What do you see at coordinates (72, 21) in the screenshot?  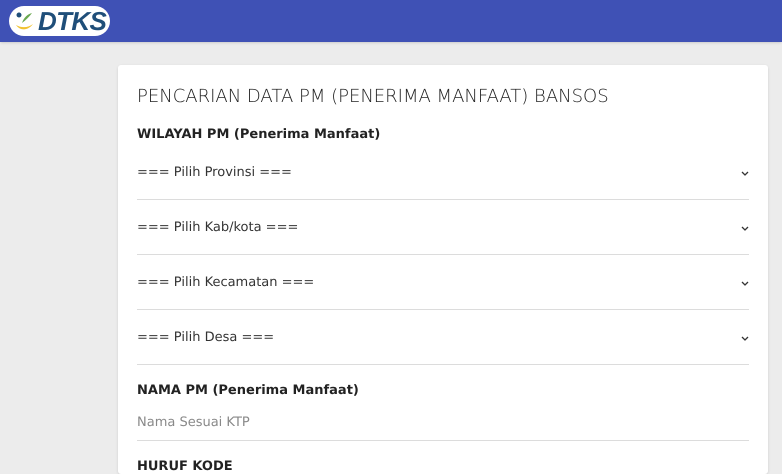 I see `logo-text: DTKS` at bounding box center [72, 21].